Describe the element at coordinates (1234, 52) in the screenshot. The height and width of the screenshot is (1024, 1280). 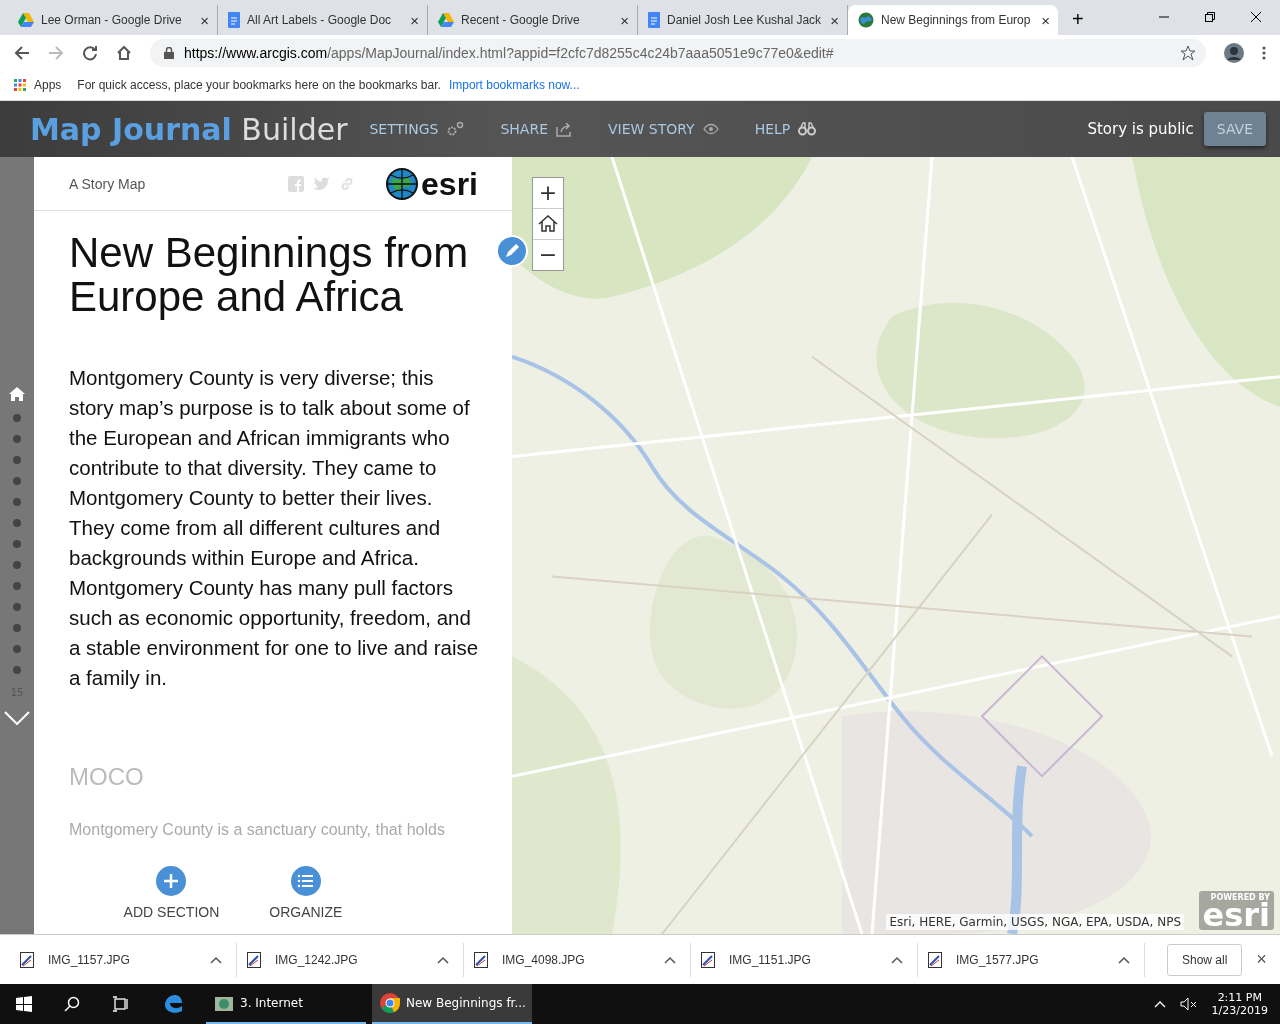
I see `avatar-icon` at that location.